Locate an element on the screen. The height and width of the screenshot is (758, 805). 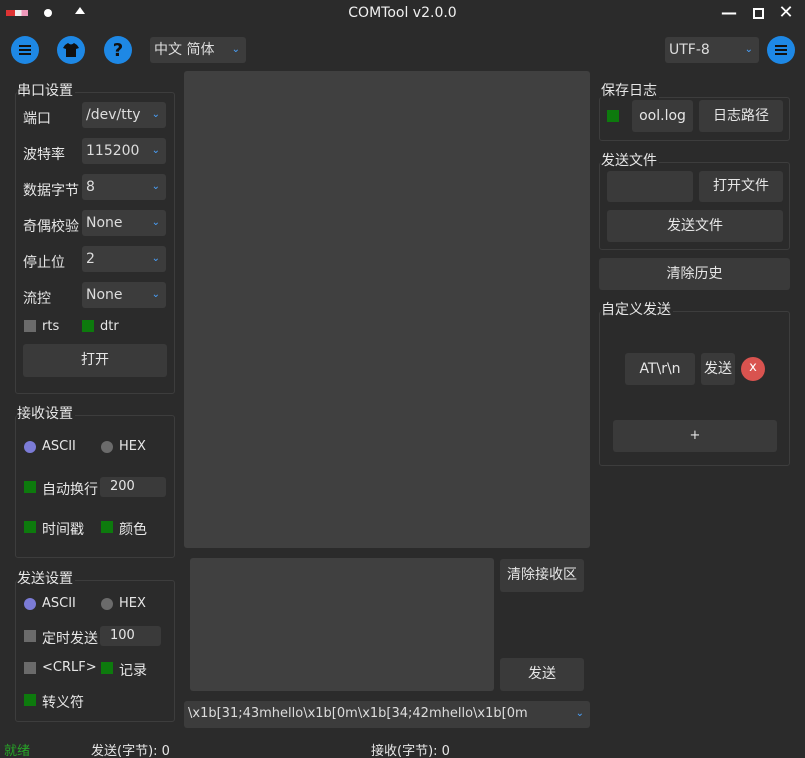
escape-checkbox is located at coordinates (30, 700).